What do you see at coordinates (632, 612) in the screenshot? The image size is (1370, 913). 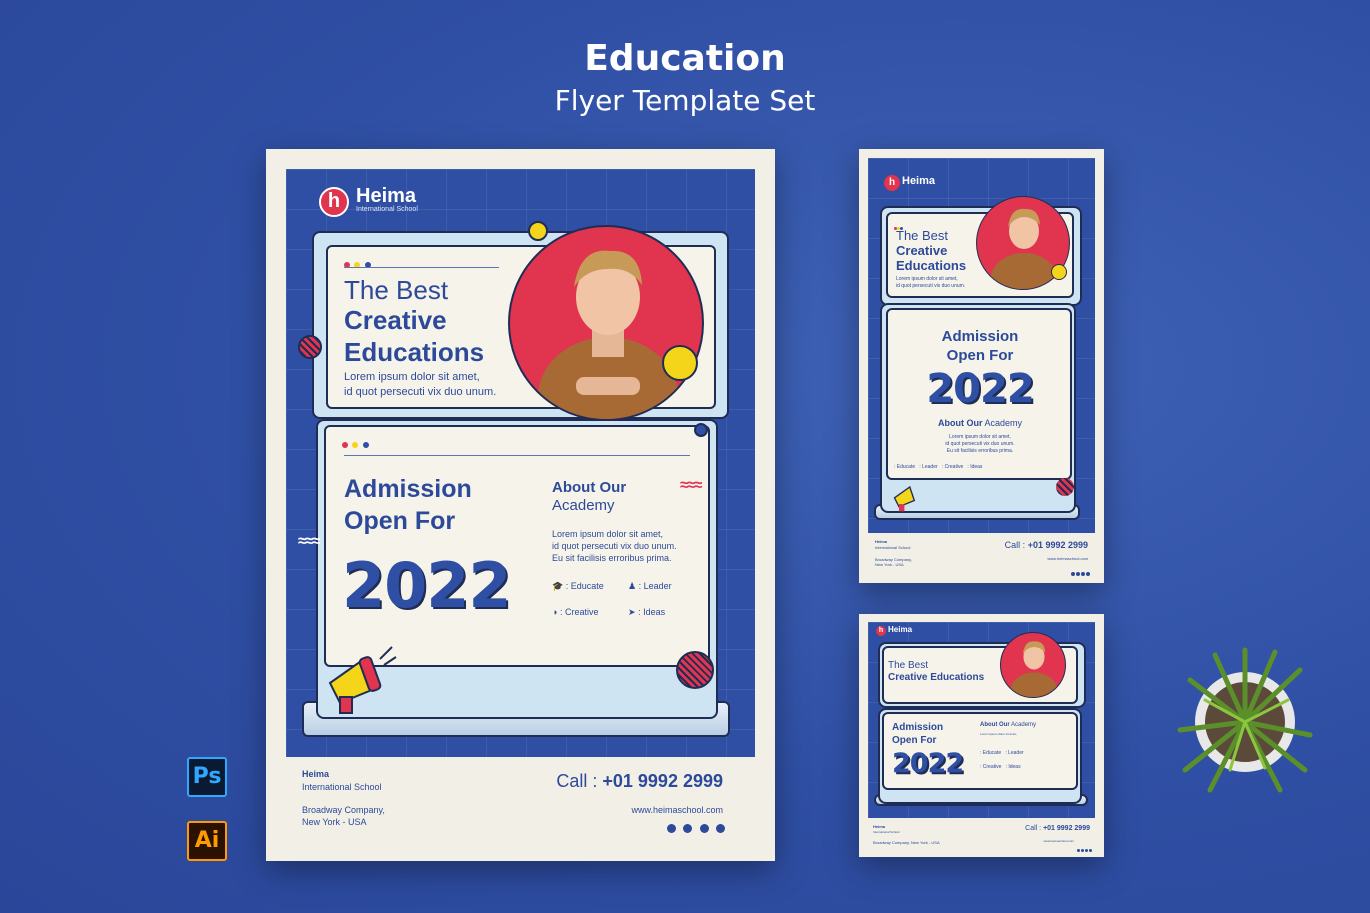 I see `paper-plane-icon: ➤` at bounding box center [632, 612].